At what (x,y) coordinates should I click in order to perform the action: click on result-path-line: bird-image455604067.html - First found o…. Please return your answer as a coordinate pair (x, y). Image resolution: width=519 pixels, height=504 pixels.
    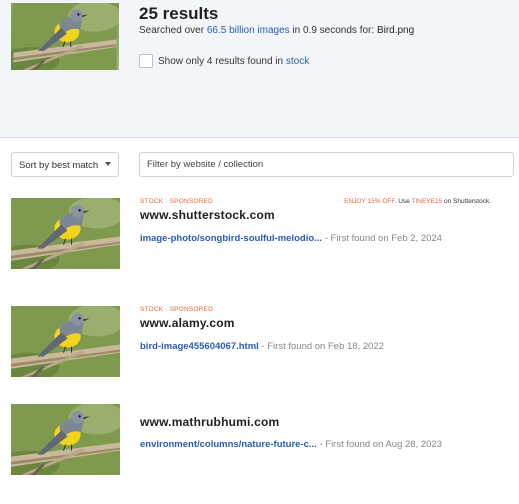
    Looking at the image, I should click on (262, 346).